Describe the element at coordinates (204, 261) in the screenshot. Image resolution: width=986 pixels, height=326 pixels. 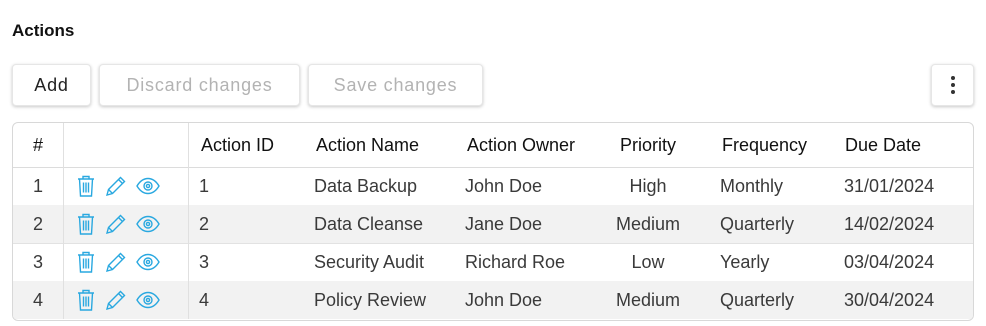
I see `cell-action-id: 3` at that location.